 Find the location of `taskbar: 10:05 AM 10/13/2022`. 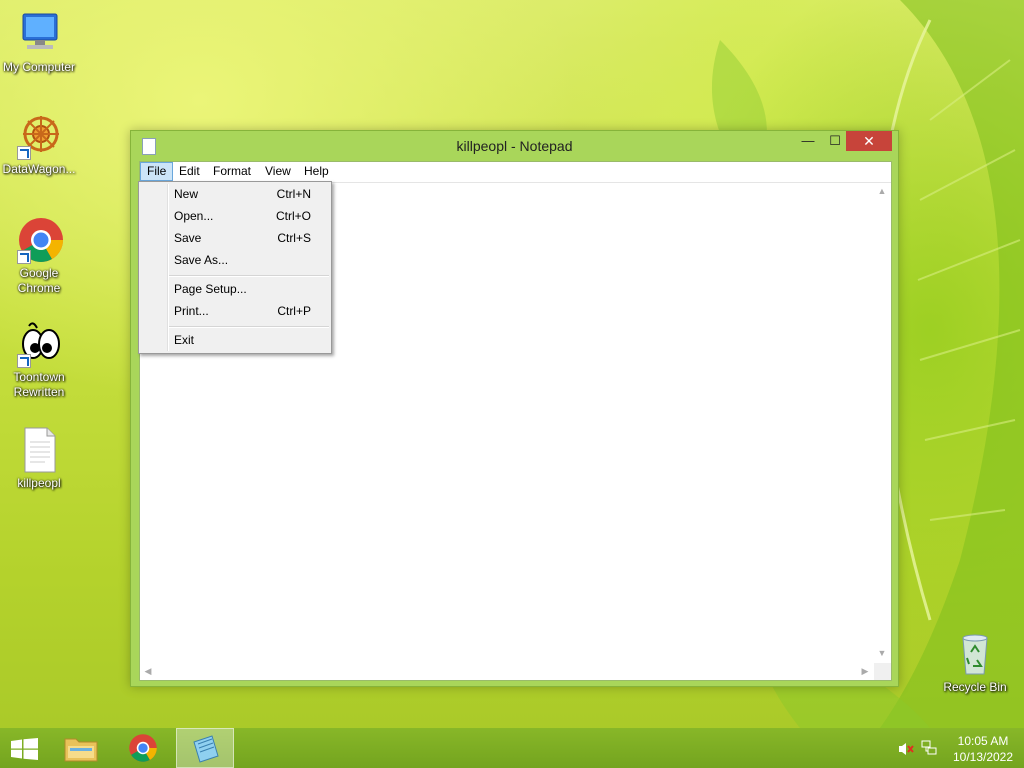

taskbar: 10:05 AM 10/13/2022 is located at coordinates (512, 748).